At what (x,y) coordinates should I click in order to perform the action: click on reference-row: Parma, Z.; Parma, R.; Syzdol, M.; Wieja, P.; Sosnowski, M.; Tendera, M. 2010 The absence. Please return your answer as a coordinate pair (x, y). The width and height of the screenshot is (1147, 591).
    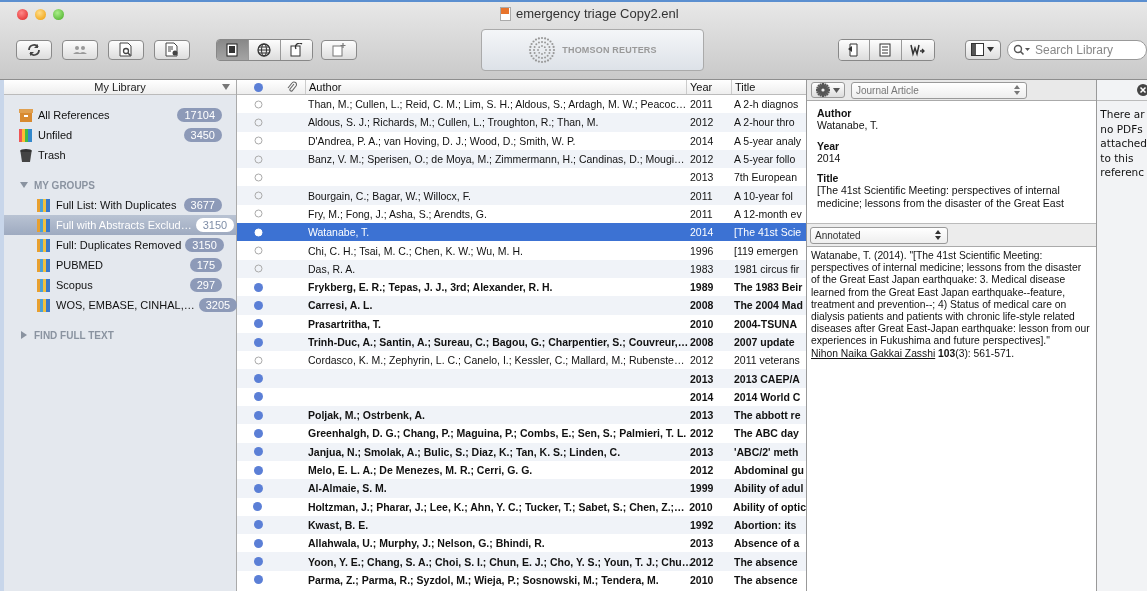
    Looking at the image, I should click on (521, 579).